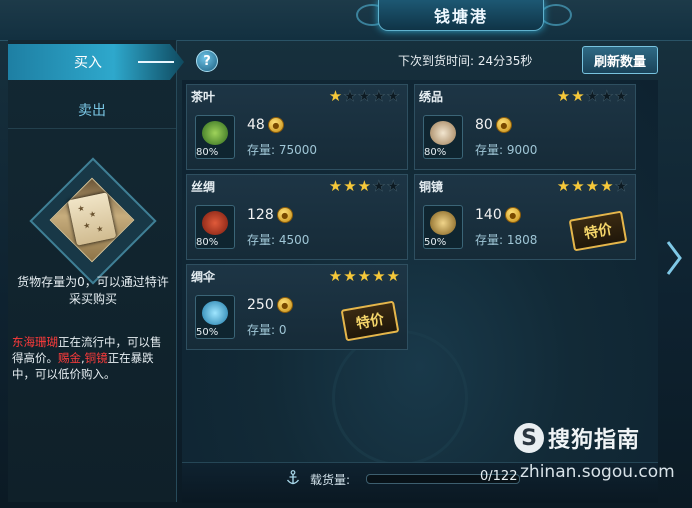 The image size is (692, 508). What do you see at coordinates (298, 150) in the screenshot?
I see `stock-value: 75000` at bounding box center [298, 150].